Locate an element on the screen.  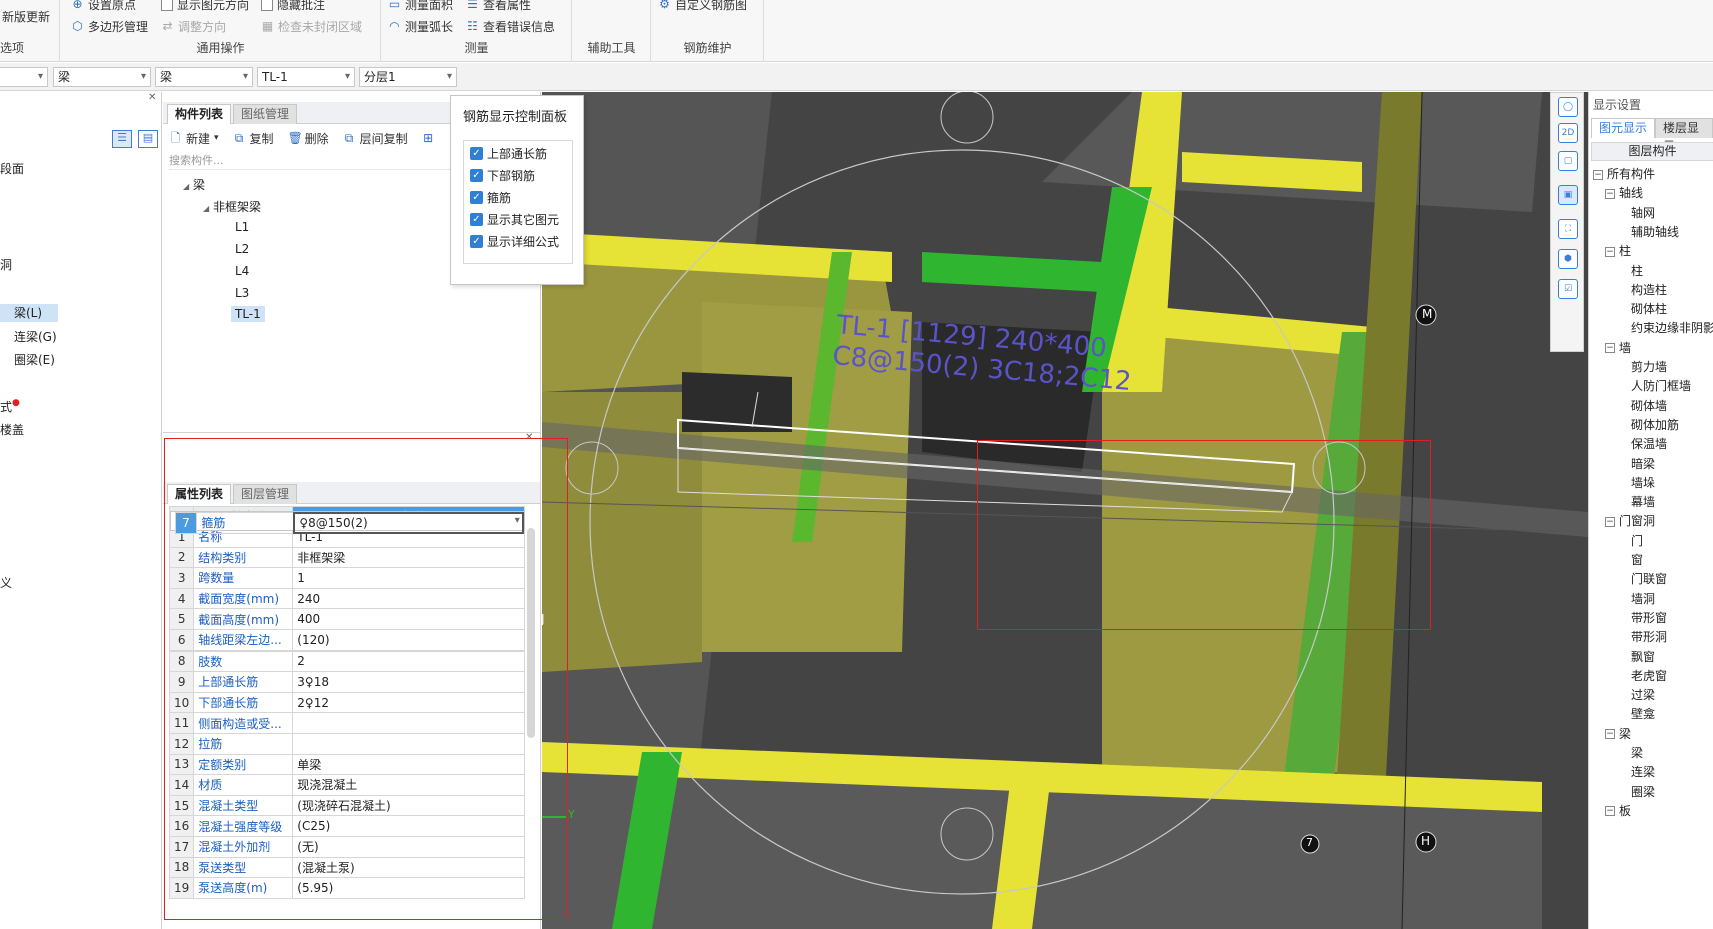
list-view-icon: ☰ is located at coordinates (122, 139).